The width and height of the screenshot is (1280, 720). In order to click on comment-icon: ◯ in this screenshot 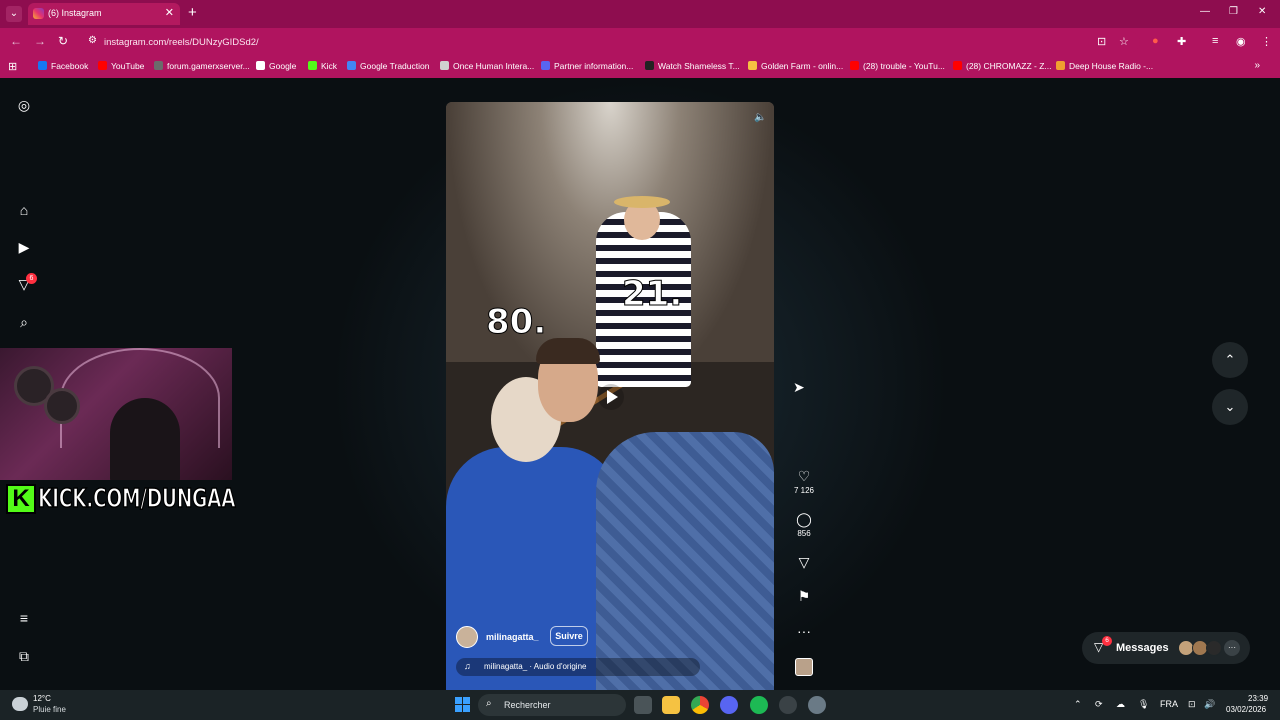, I will do `click(804, 519)`.